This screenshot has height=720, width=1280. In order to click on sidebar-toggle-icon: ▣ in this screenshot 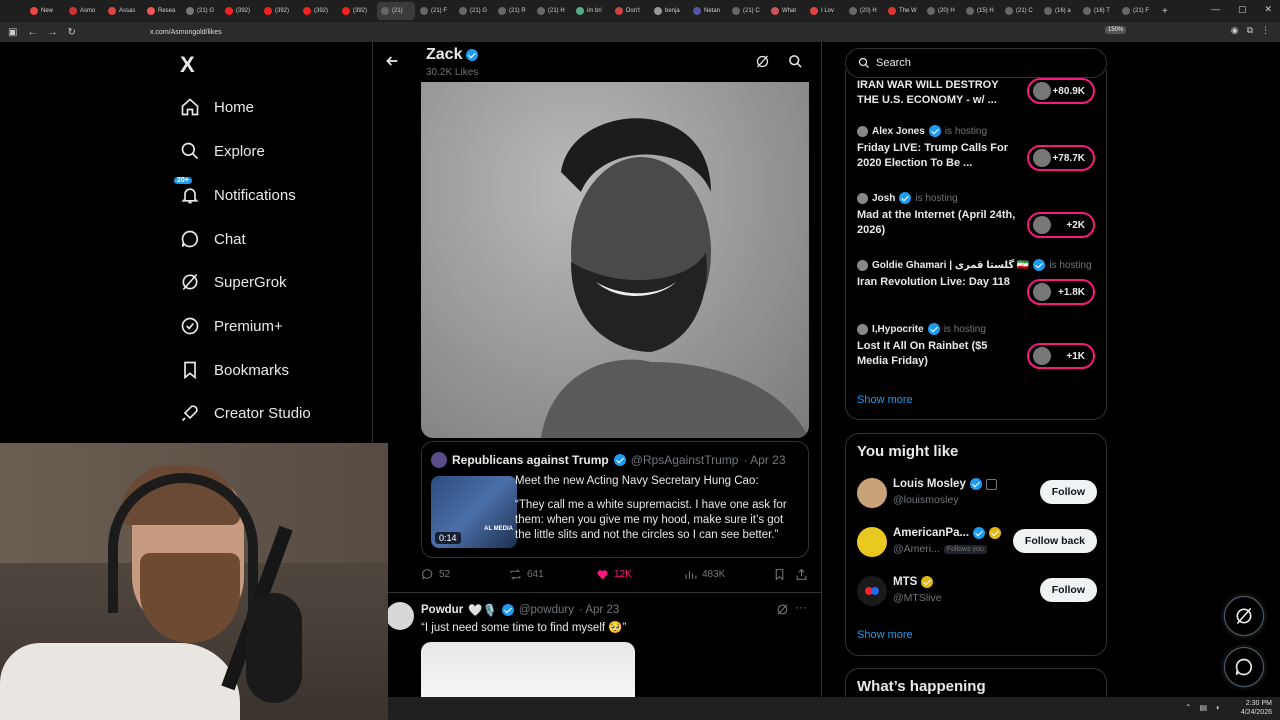, I will do `click(12, 32)`.